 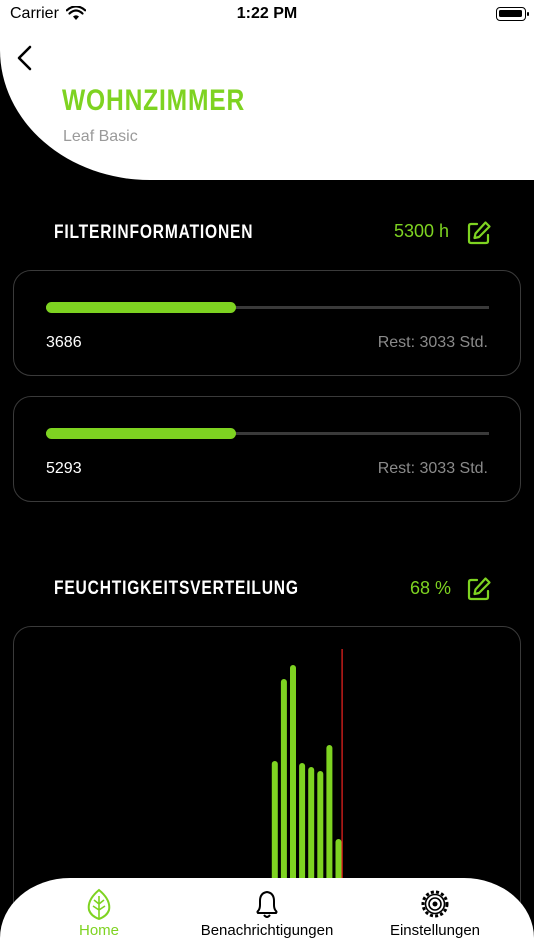 What do you see at coordinates (64, 468) in the screenshot?
I see `filter-card-number: 5293` at bounding box center [64, 468].